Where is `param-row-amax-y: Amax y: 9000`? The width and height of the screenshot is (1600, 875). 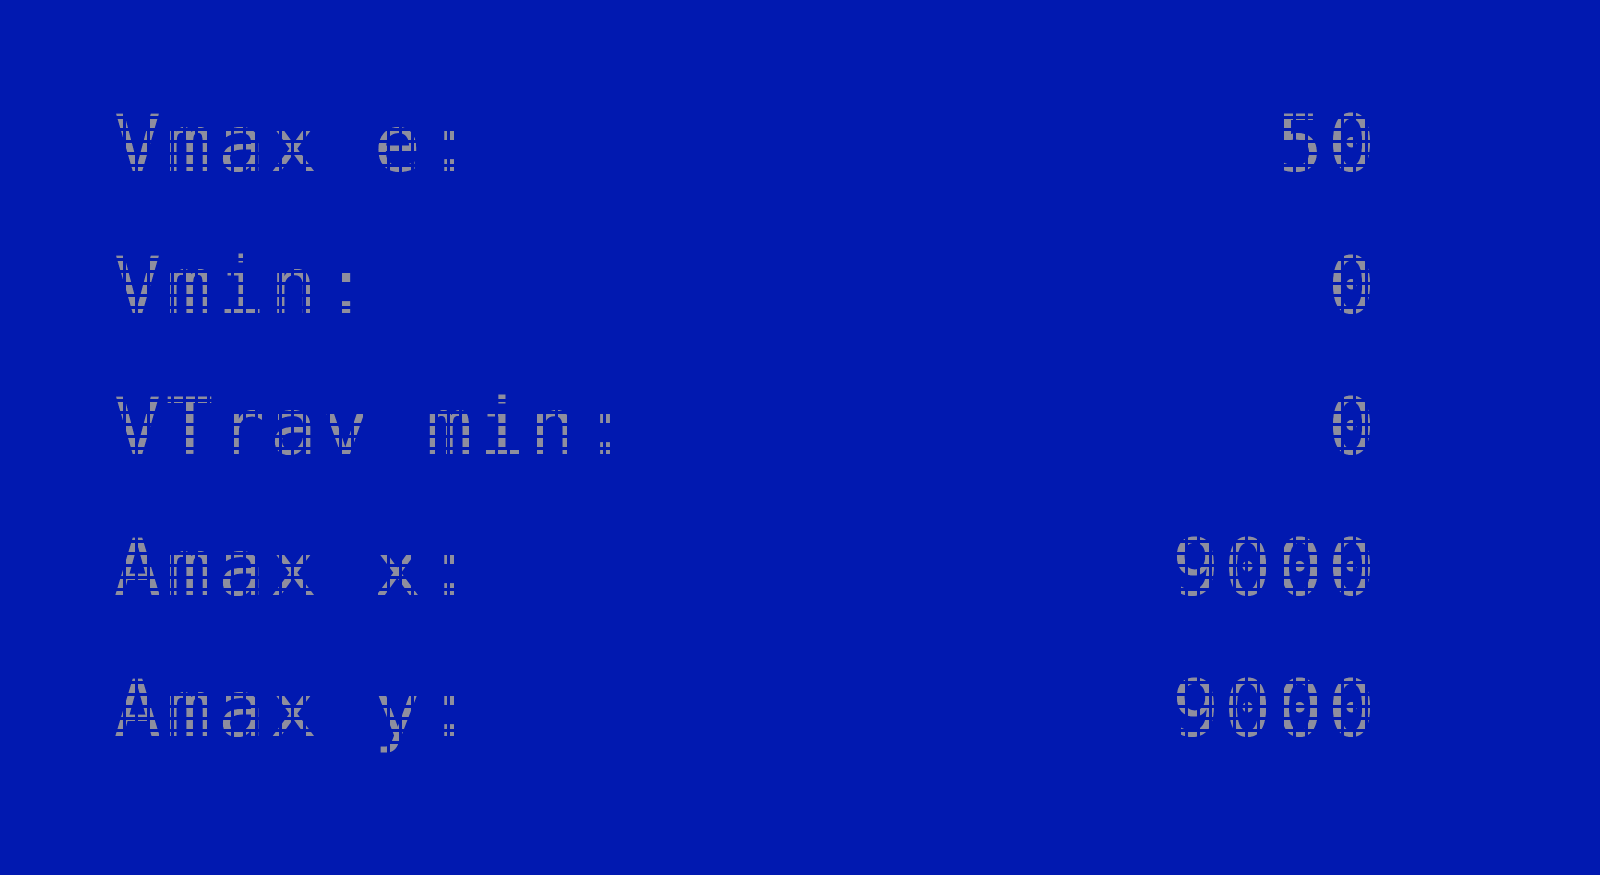 param-row-amax-y: Amax y: 9000 is located at coordinates (747, 710).